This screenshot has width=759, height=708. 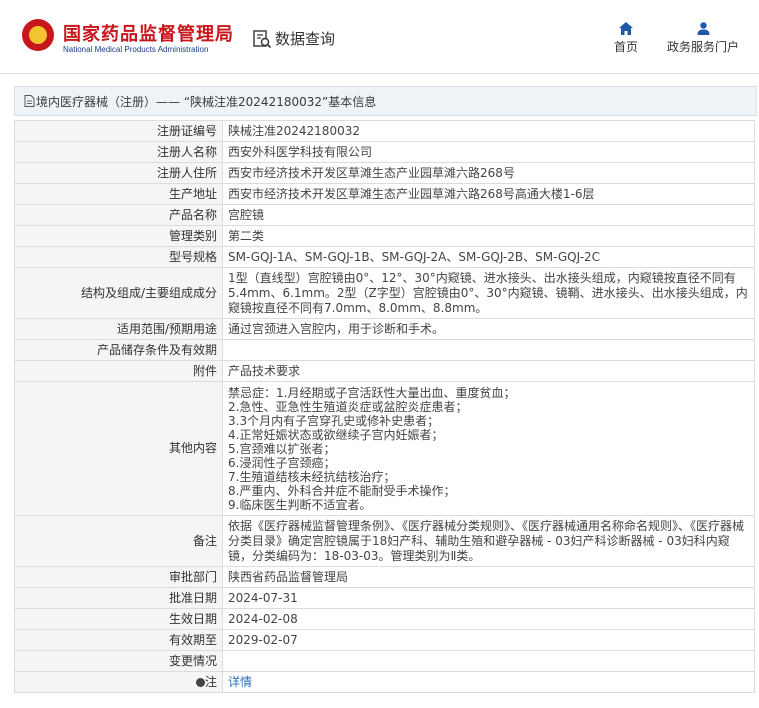 What do you see at coordinates (625, 47) in the screenshot?
I see `nav-home-label: 首页` at bounding box center [625, 47].